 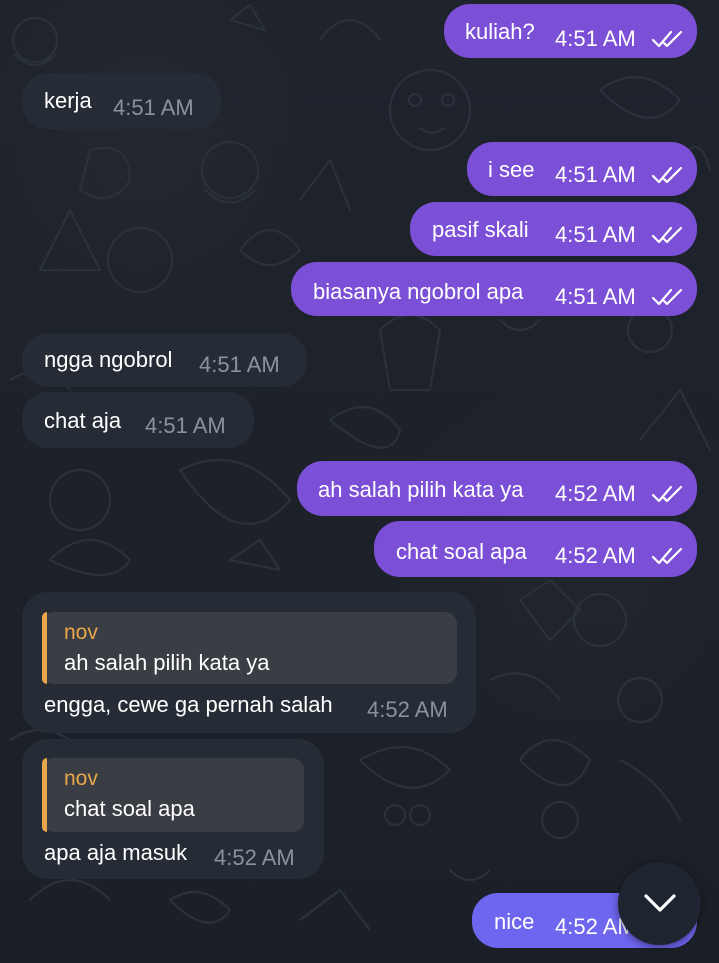 I want to click on message-text: biasanya ngobrol apa, so click(x=418, y=291).